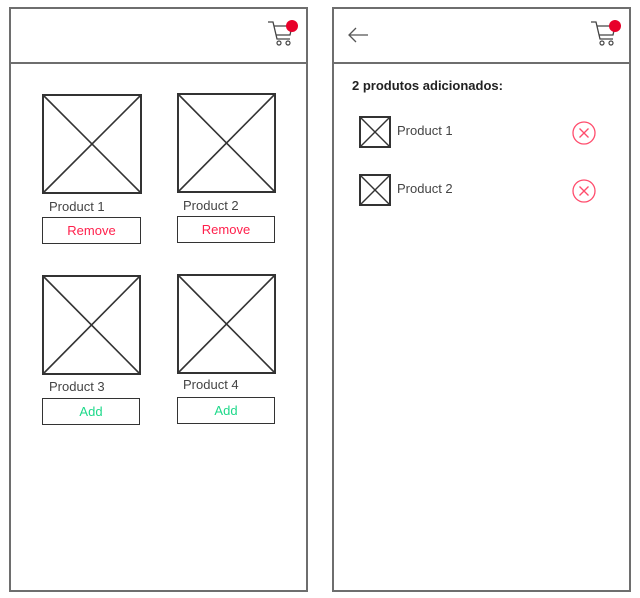 Image resolution: width=640 pixels, height=598 pixels. I want to click on catalog-header, so click(158, 36).